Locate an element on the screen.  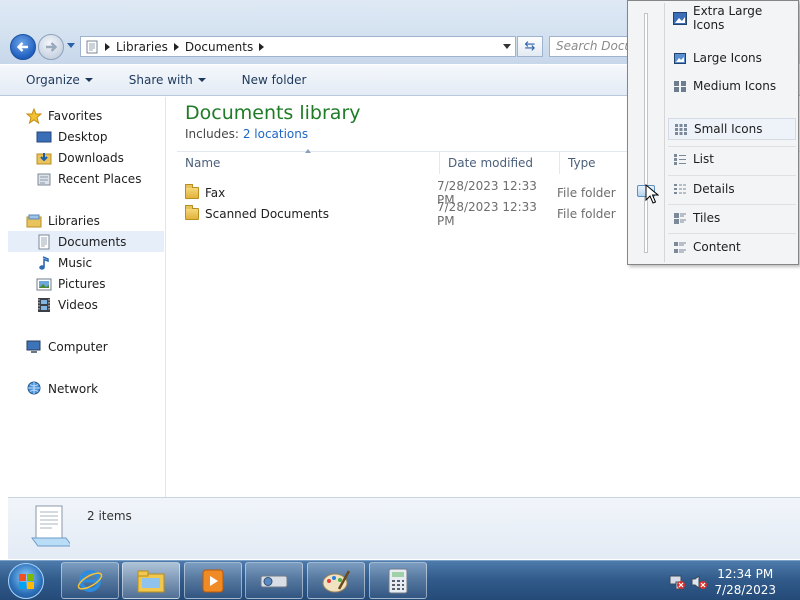
back-button is located at coordinates (23, 47).